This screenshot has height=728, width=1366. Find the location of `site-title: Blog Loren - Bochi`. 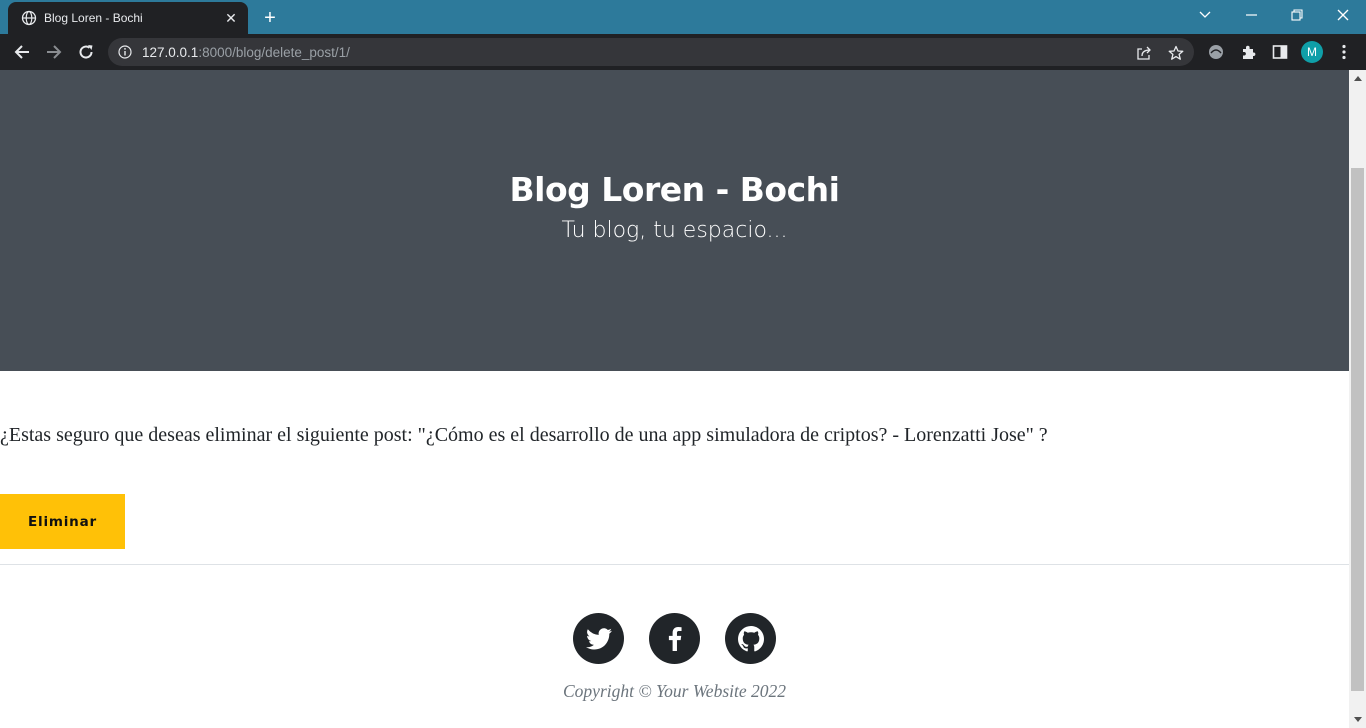

site-title: Blog Loren - Bochi is located at coordinates (674, 189).